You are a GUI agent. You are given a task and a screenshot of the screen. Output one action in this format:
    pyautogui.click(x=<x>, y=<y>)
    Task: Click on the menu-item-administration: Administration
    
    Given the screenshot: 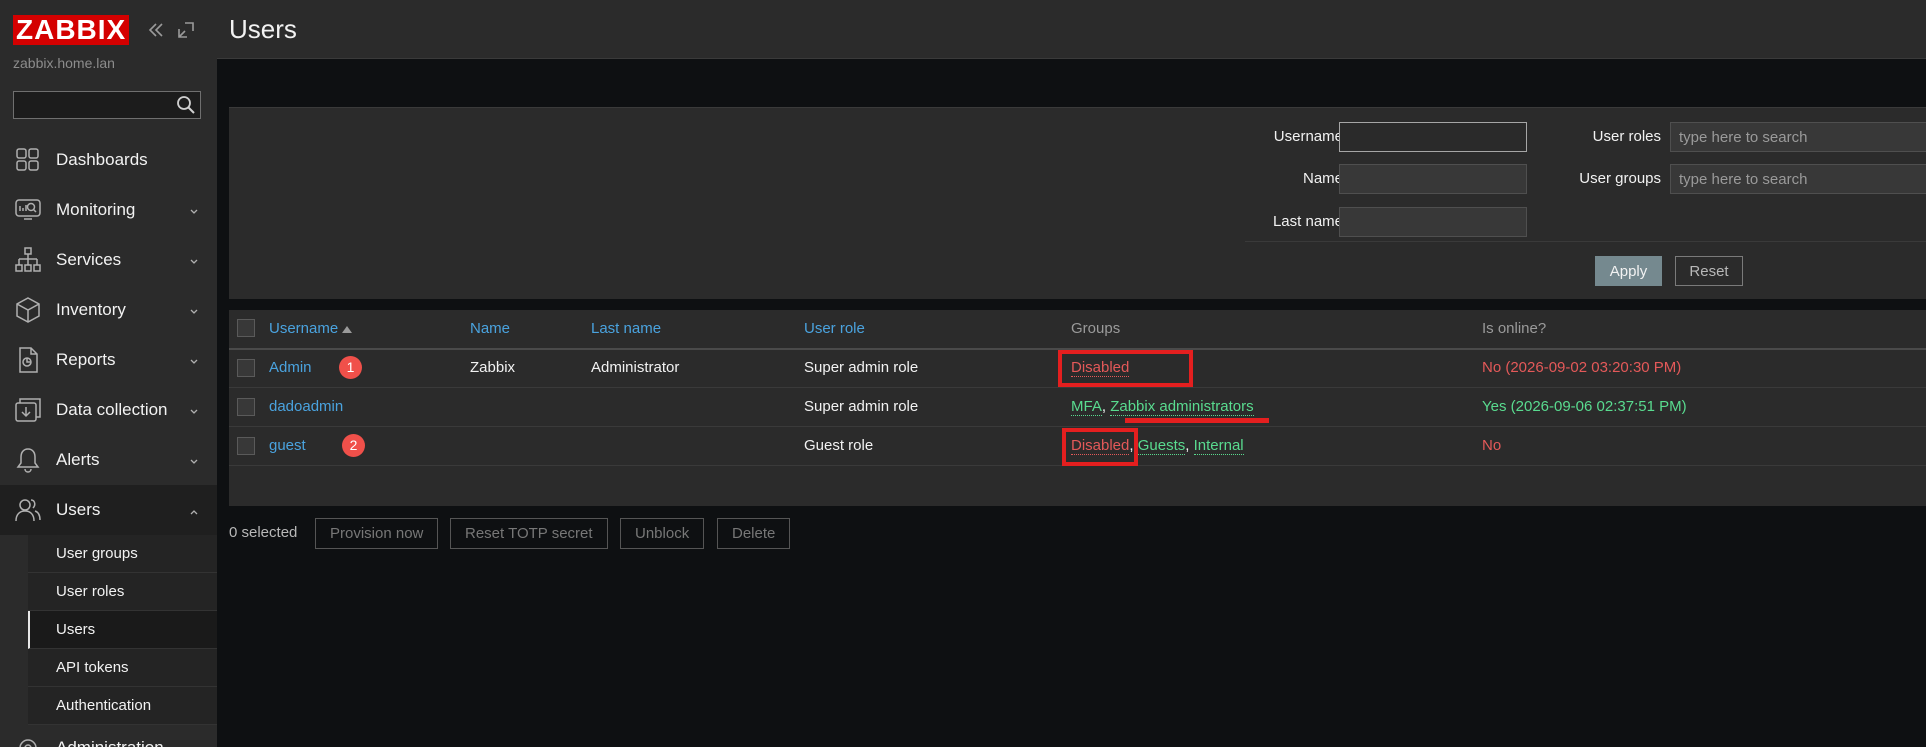 What is the action you would take?
    pyautogui.click(x=108, y=737)
    